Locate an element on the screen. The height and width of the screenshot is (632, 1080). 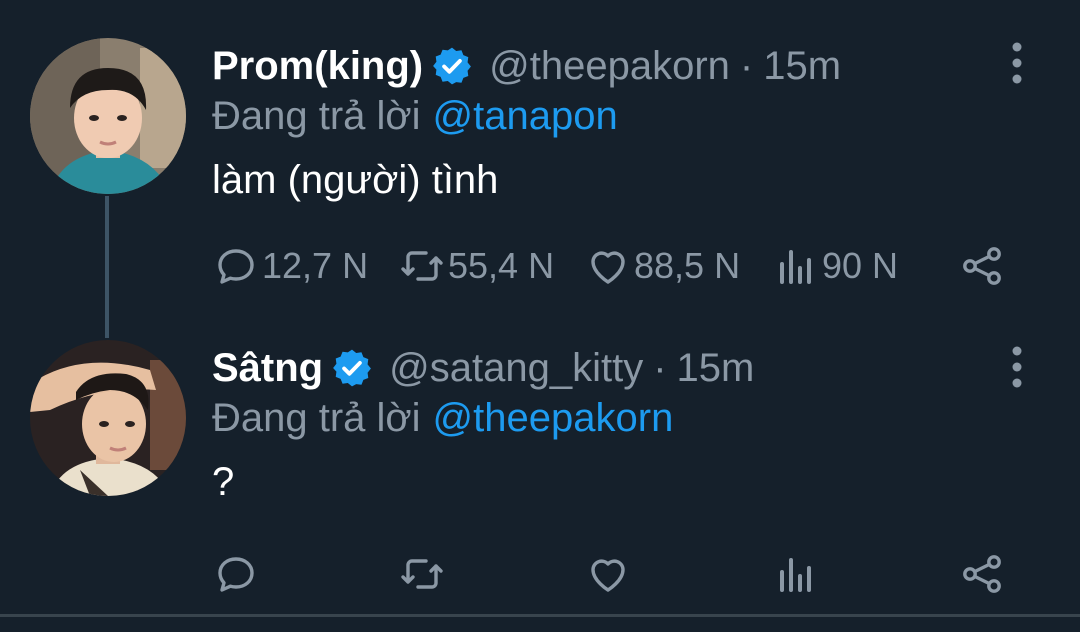
reply-button: 12,7 N is located at coordinates (290, 266).